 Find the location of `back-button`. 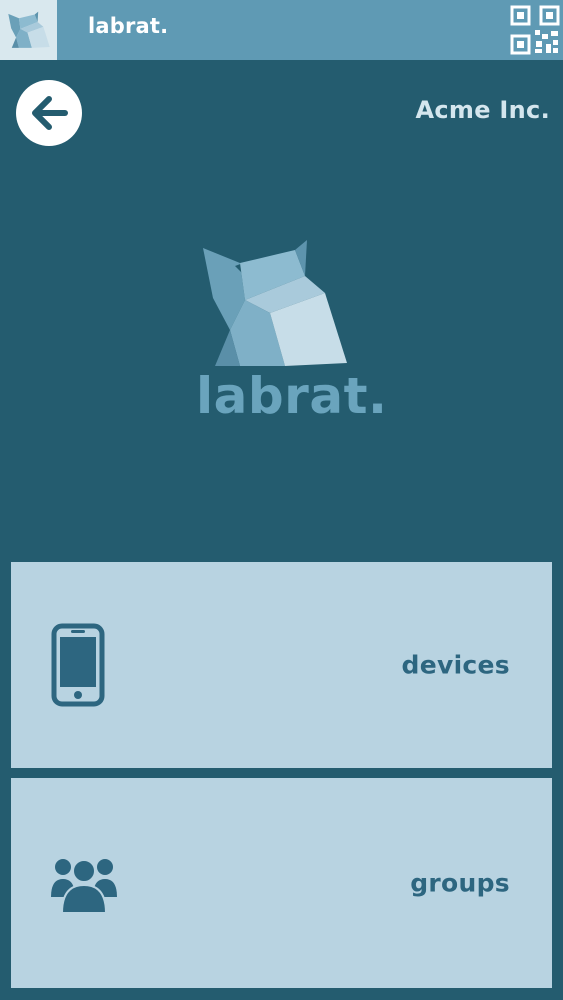

back-button is located at coordinates (49, 113).